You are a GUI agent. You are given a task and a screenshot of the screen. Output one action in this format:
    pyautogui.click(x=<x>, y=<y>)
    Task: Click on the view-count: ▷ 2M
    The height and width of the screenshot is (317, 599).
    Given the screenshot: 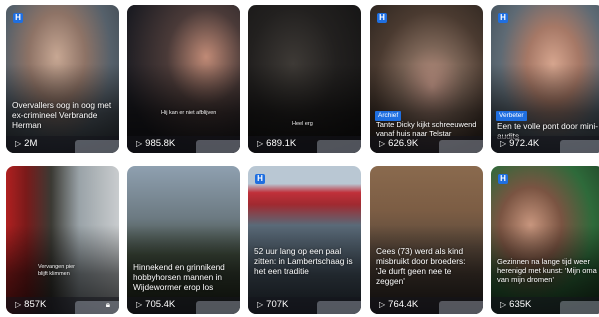 What is the action you would take?
    pyautogui.click(x=26, y=143)
    